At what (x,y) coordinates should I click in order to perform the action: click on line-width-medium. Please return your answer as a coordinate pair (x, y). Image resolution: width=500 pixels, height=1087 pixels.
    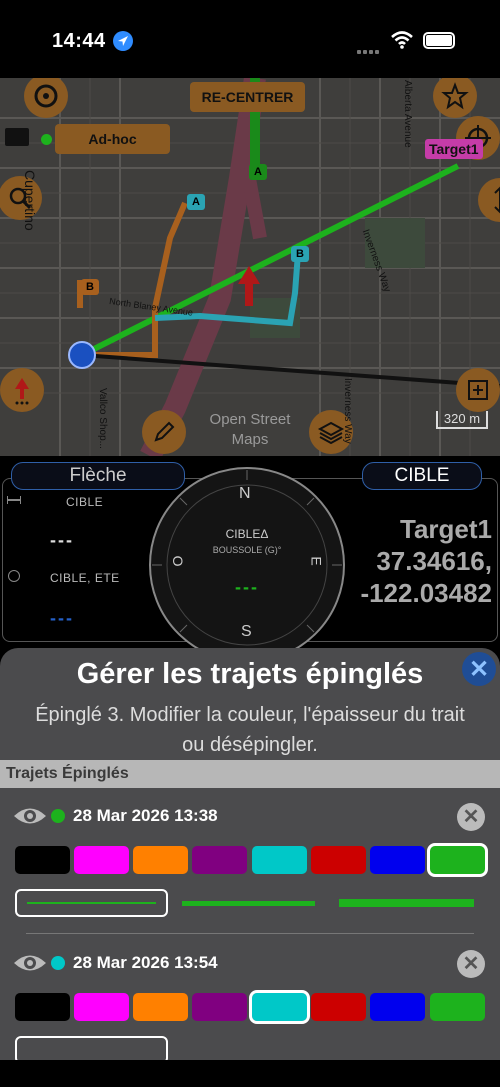
    Looking at the image, I should click on (248, 903).